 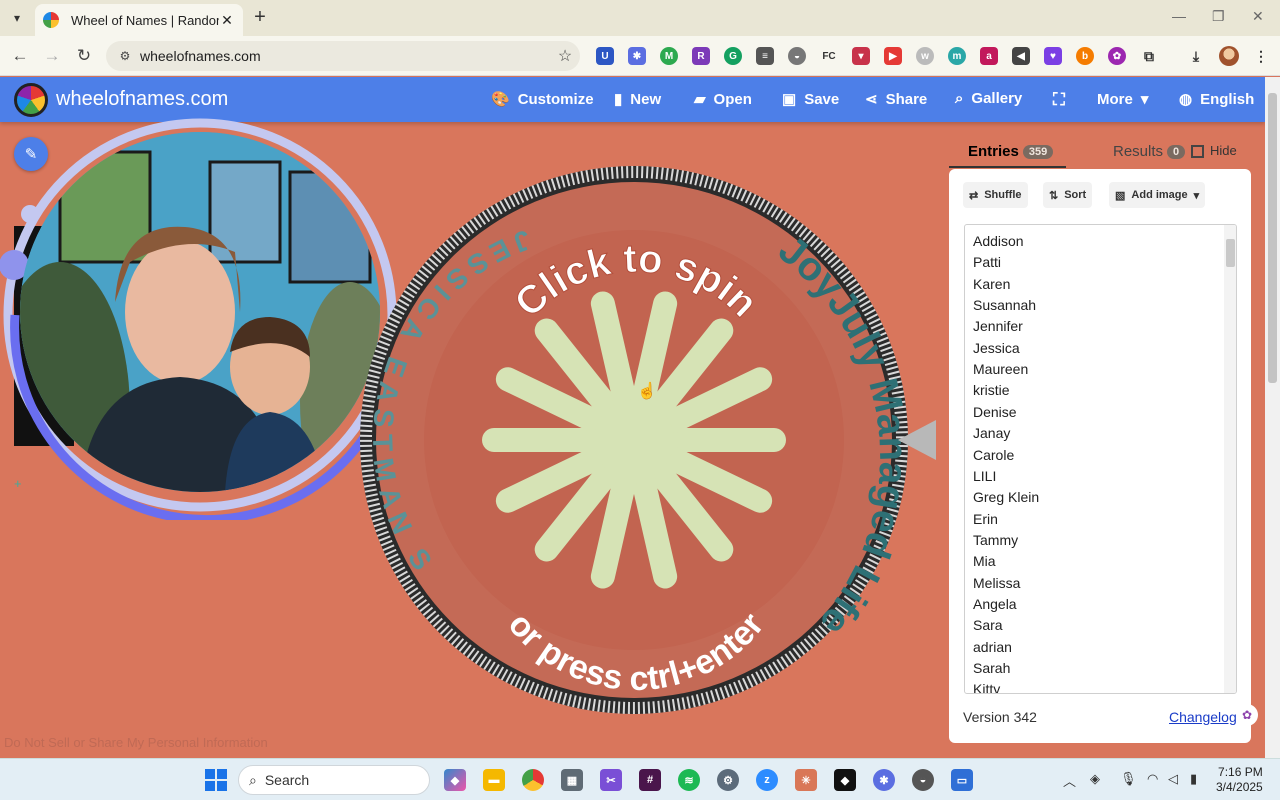 What do you see at coordinates (260, 17) in the screenshot?
I see `new-tab-plus-icon: +` at bounding box center [260, 17].